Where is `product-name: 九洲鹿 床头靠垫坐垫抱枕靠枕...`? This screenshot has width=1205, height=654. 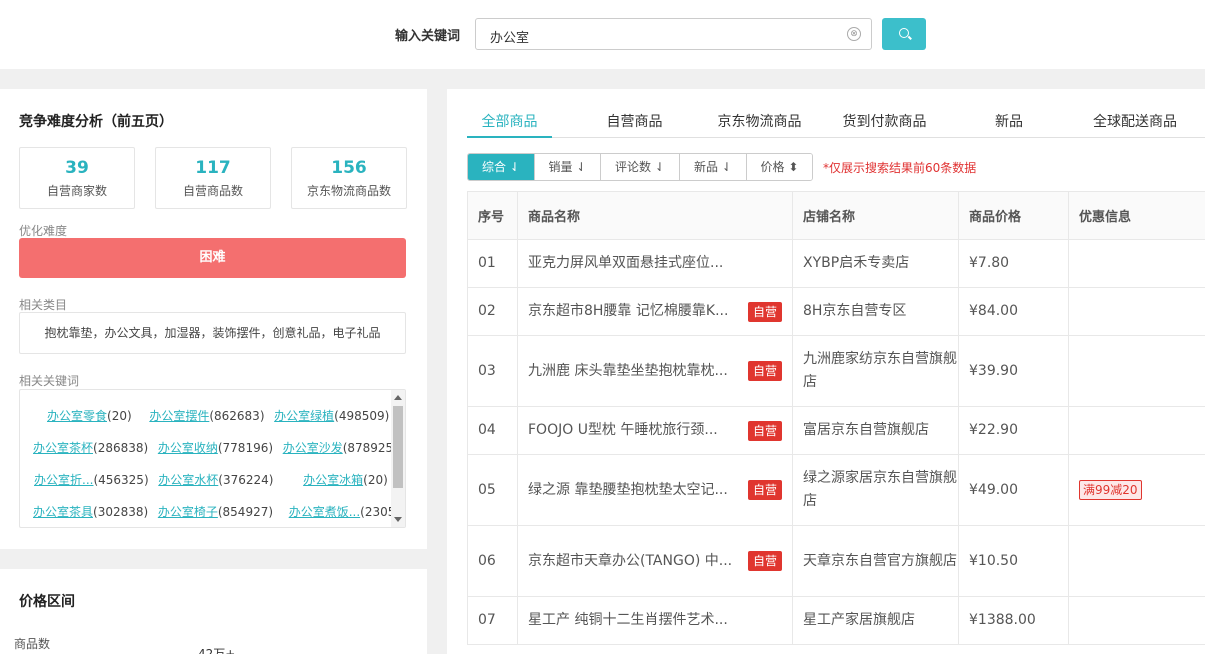
product-name: 九洲鹿 床头靠垫坐垫抱枕靠枕... is located at coordinates (628, 371).